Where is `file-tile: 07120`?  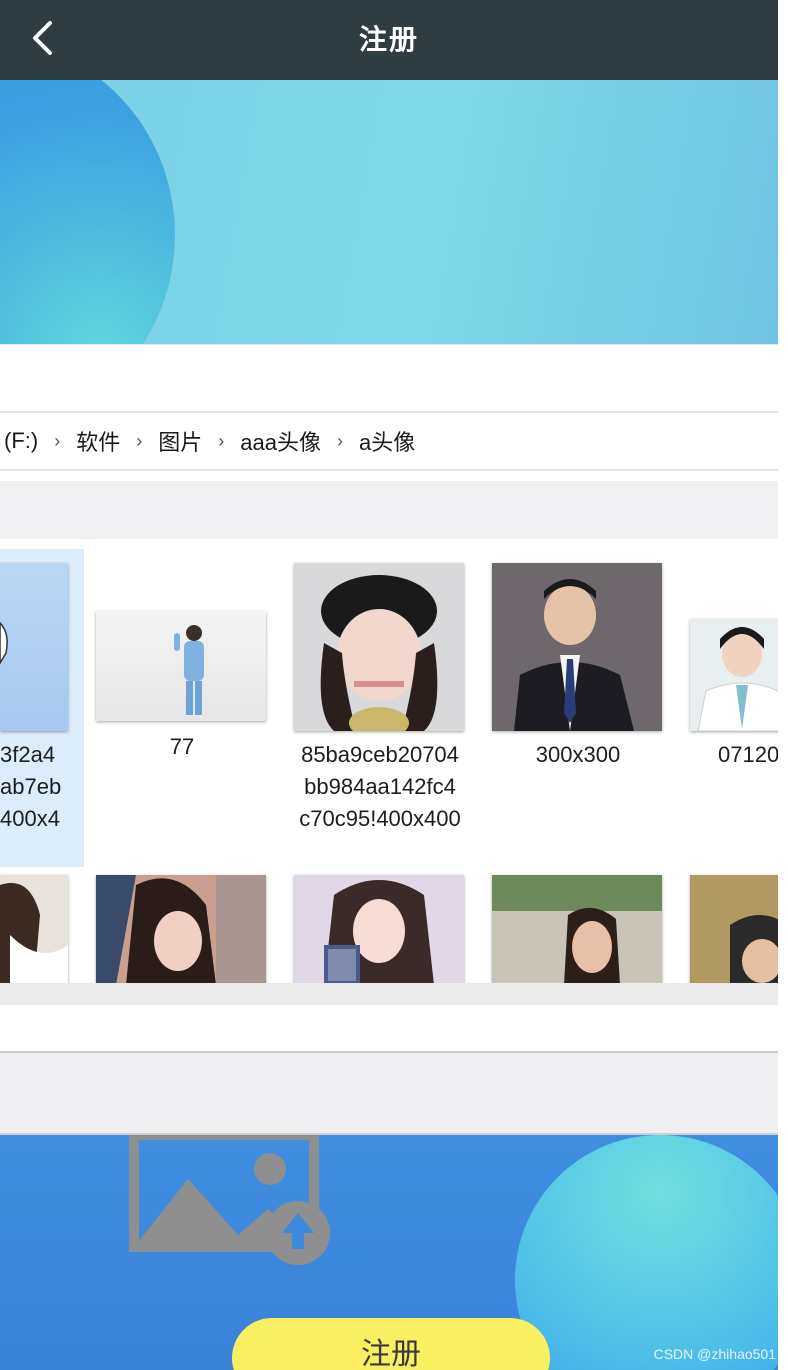 file-tile: 07120 is located at coordinates (739, 659).